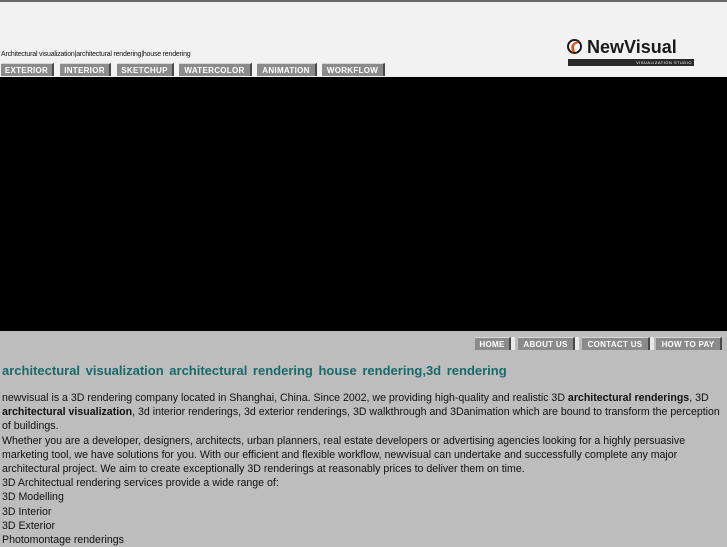  I want to click on logo-name: NewVisual, so click(632, 47).